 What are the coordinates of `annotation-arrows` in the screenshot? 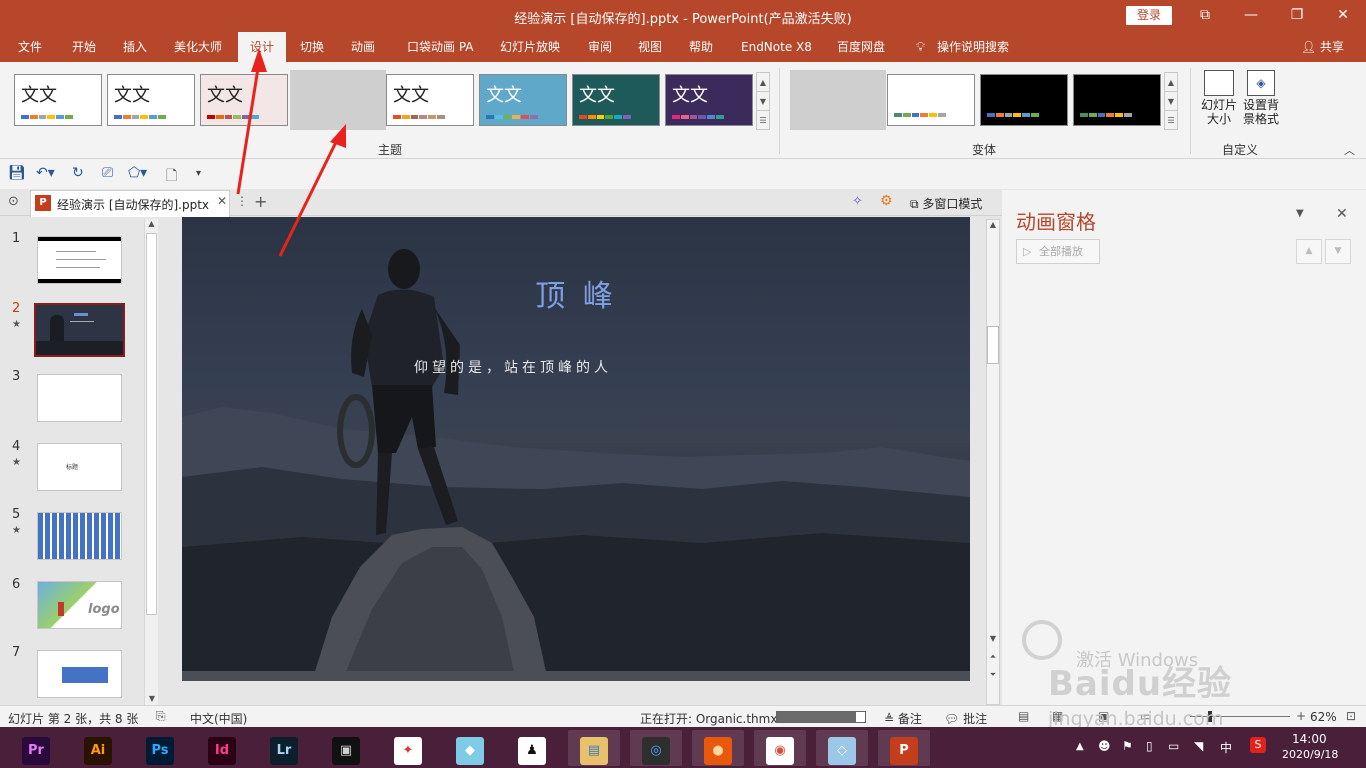 It's located at (291, 152).